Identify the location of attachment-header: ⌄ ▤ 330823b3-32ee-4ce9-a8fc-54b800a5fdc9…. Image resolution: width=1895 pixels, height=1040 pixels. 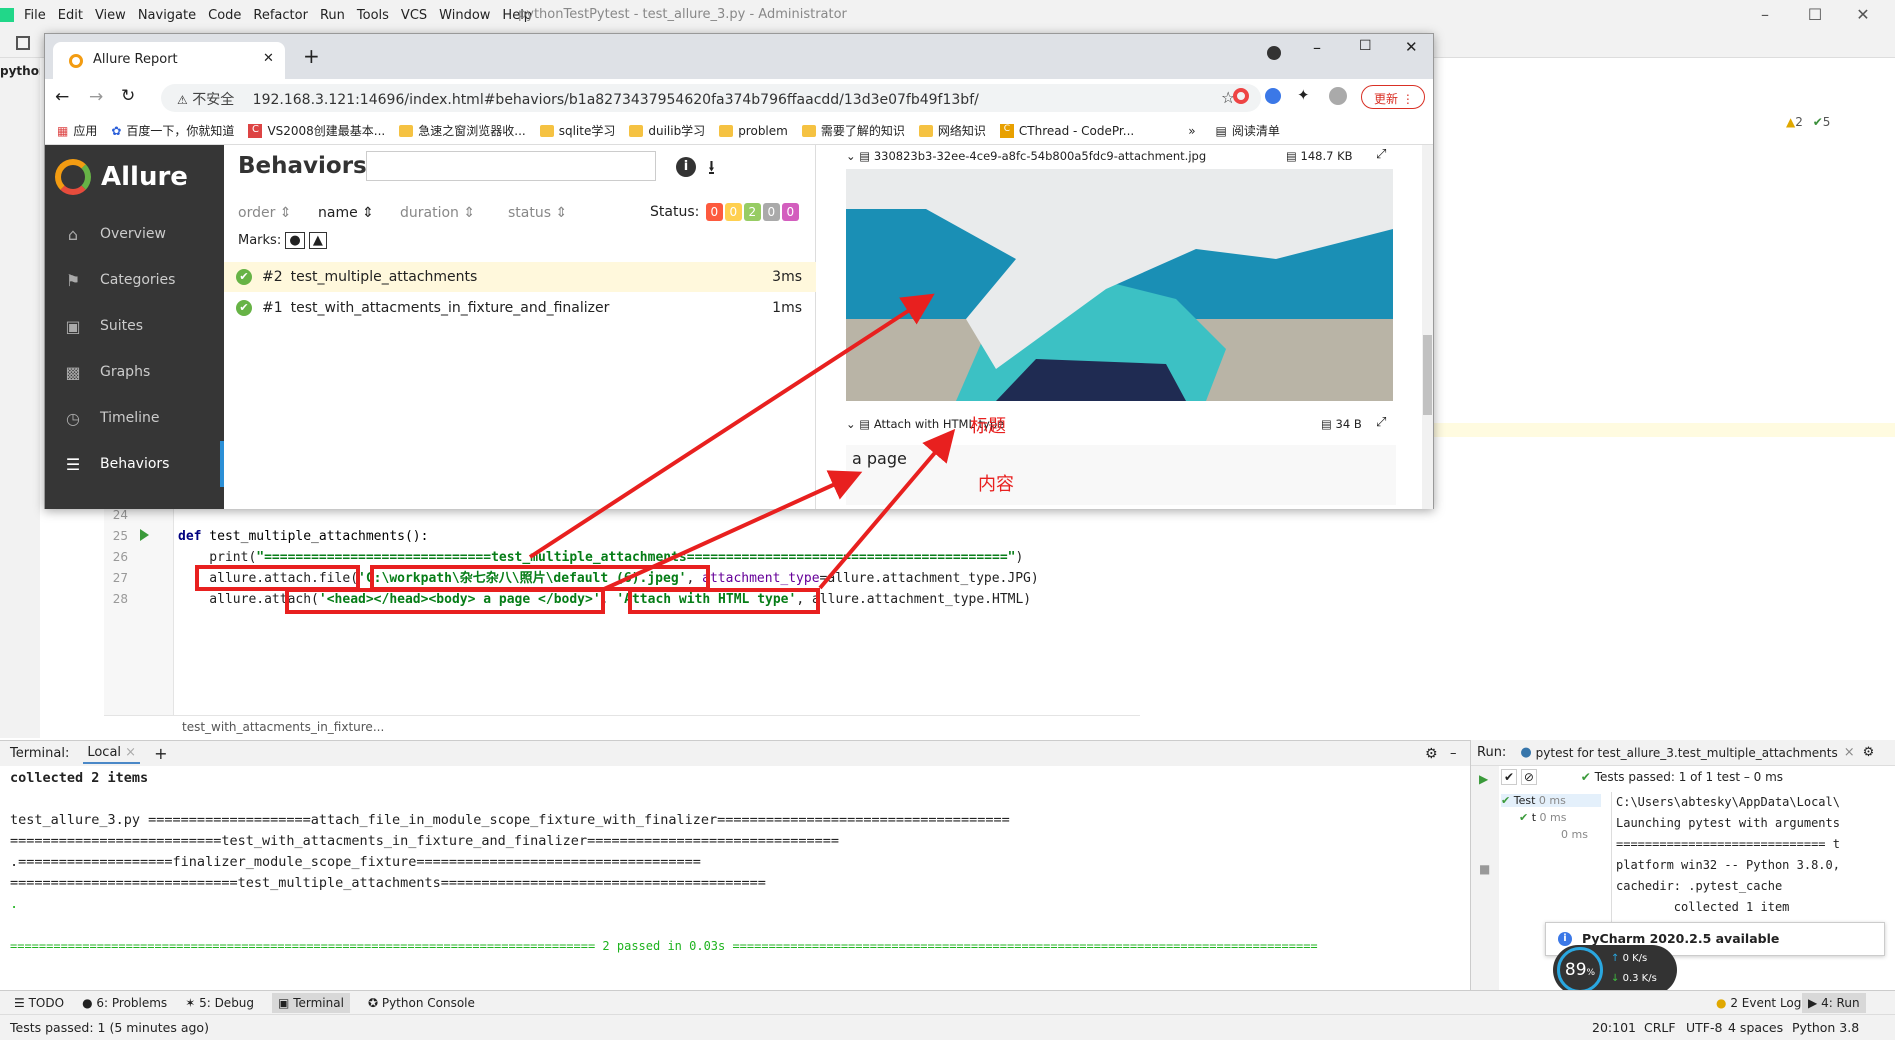
(1121, 155).